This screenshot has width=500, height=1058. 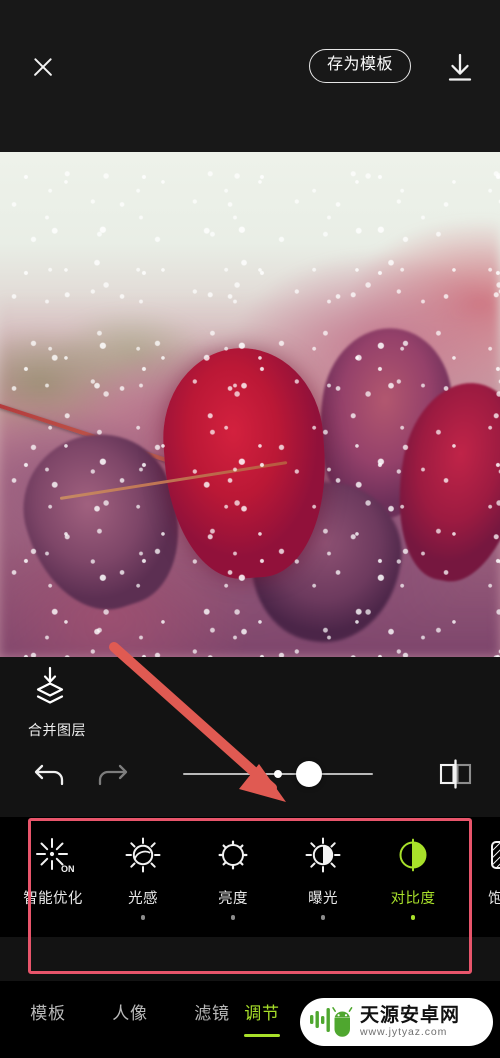 I want to click on adjust-tool-brightness: 亮度, so click(x=233, y=868).